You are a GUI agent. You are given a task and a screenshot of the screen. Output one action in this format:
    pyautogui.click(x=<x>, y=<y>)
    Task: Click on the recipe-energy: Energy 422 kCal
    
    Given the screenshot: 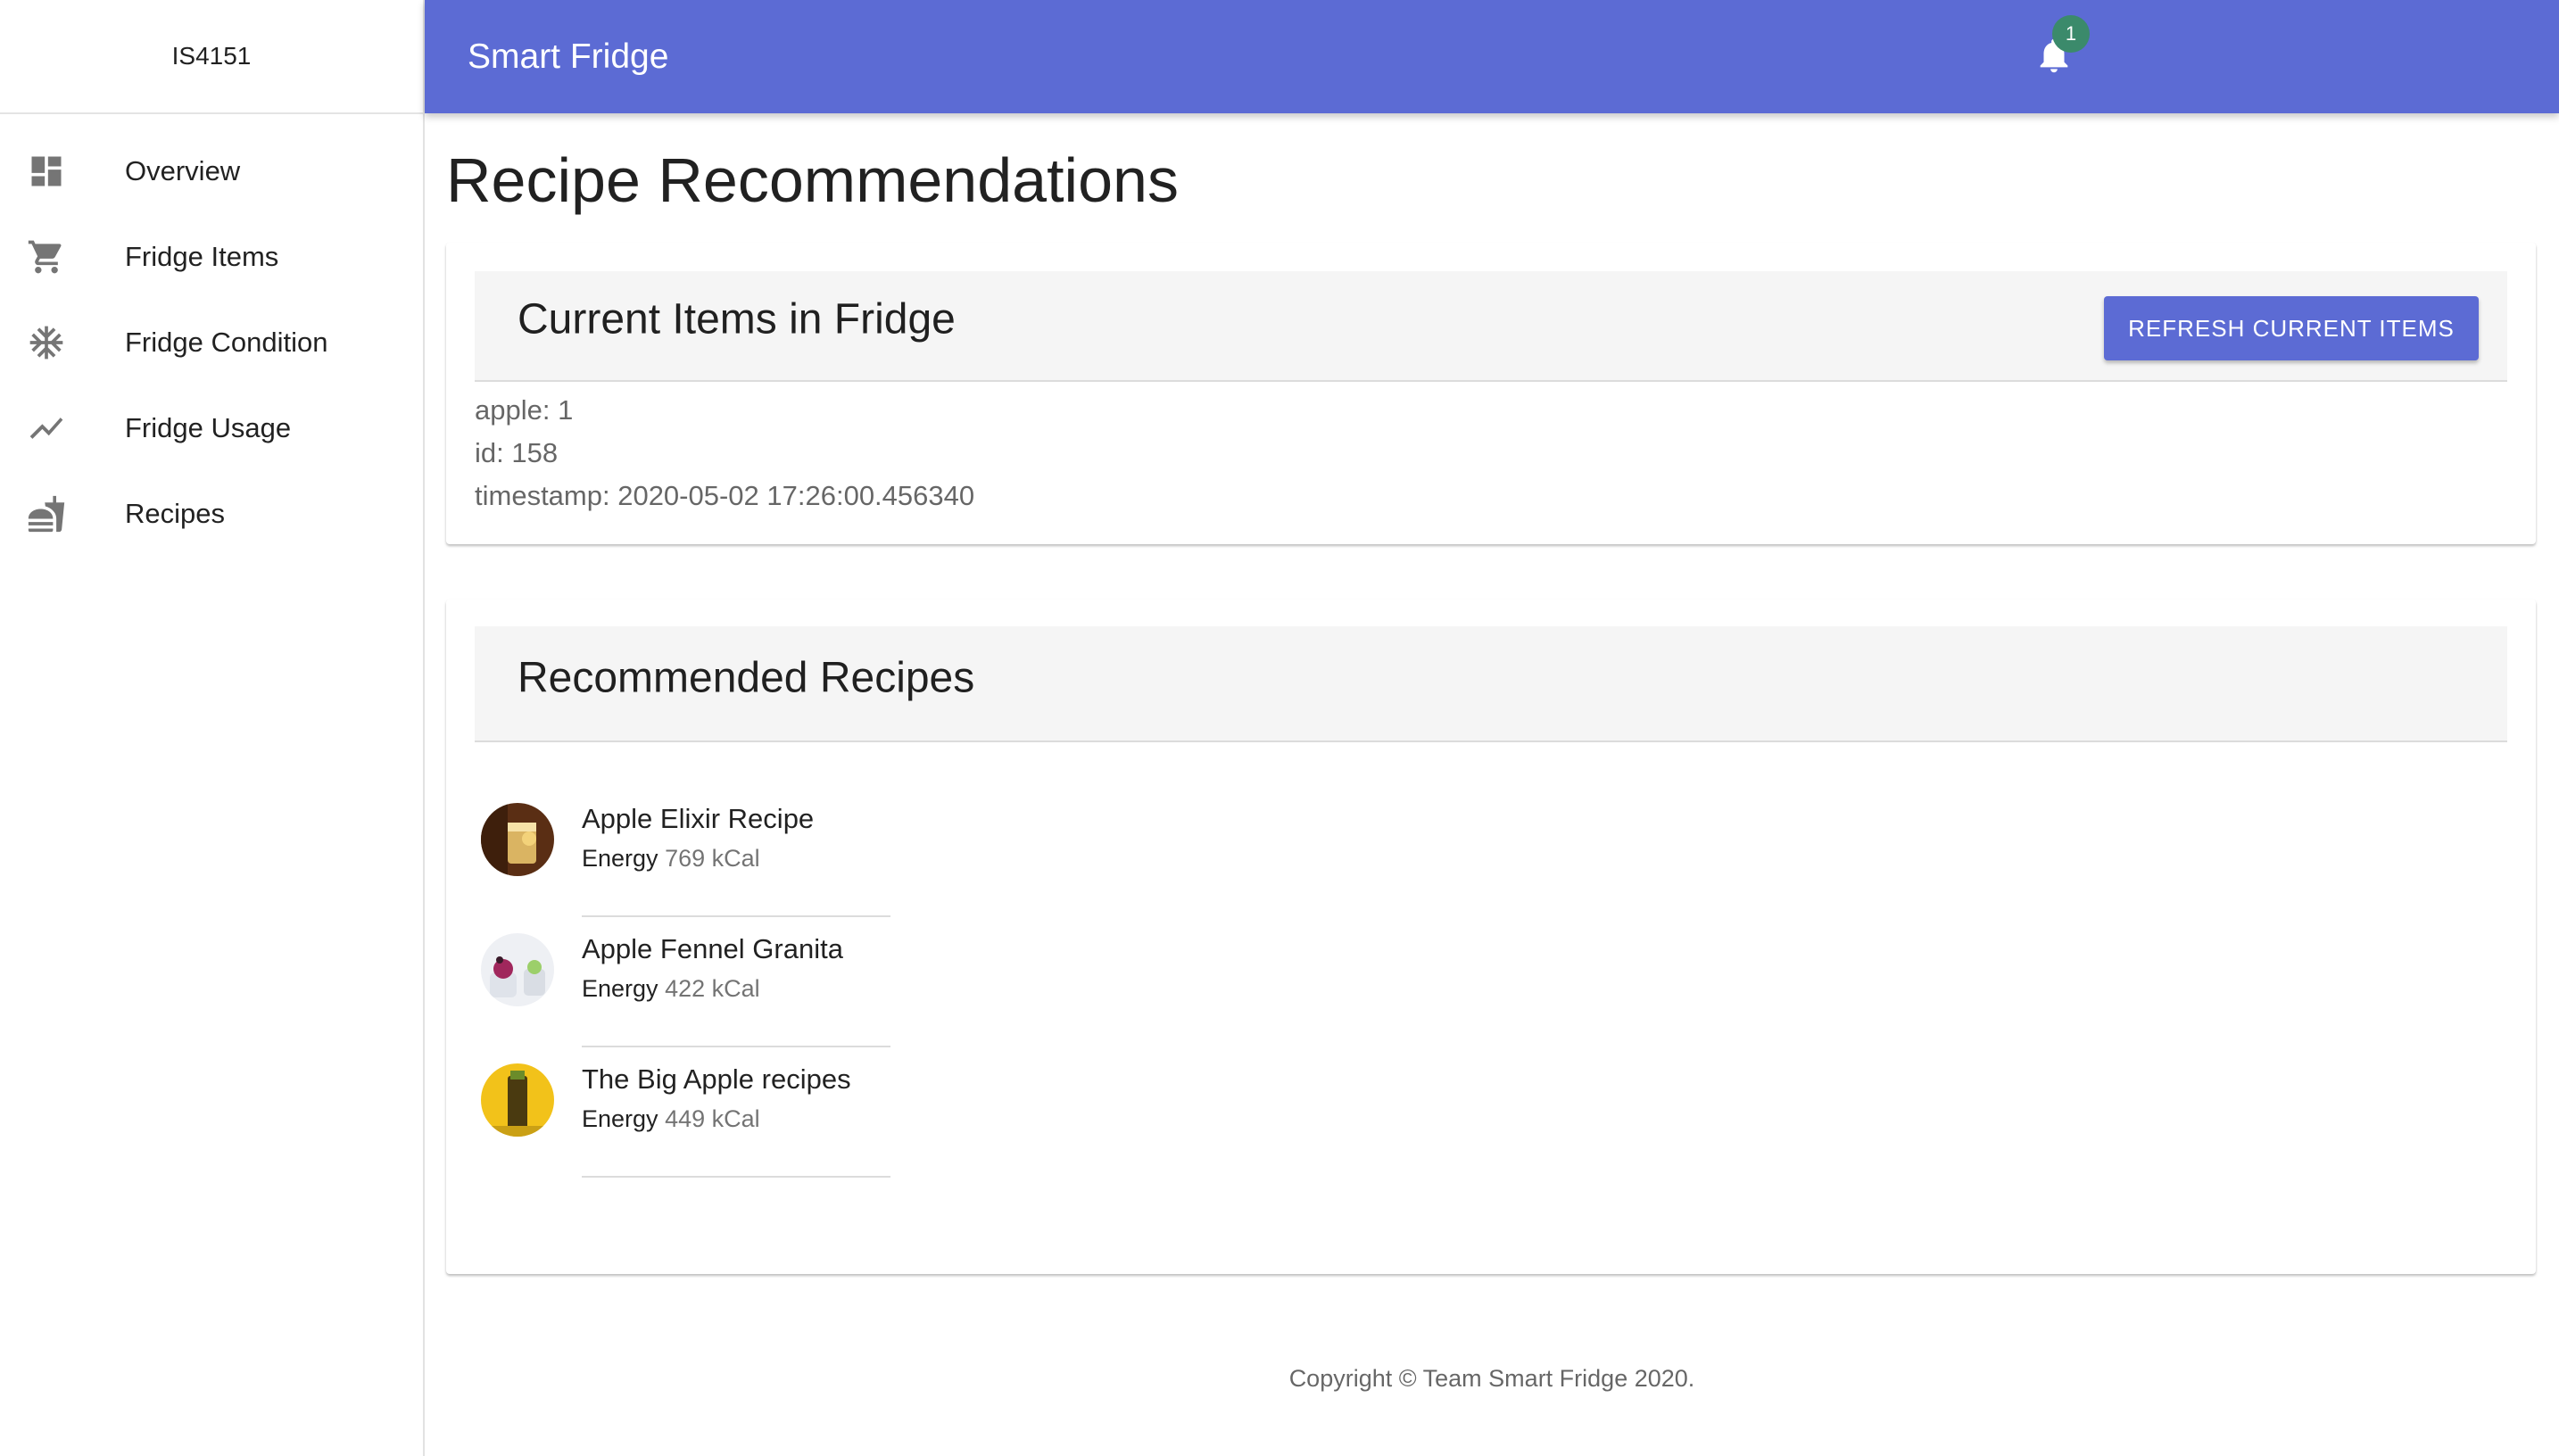 What is the action you would take?
    pyautogui.click(x=736, y=988)
    